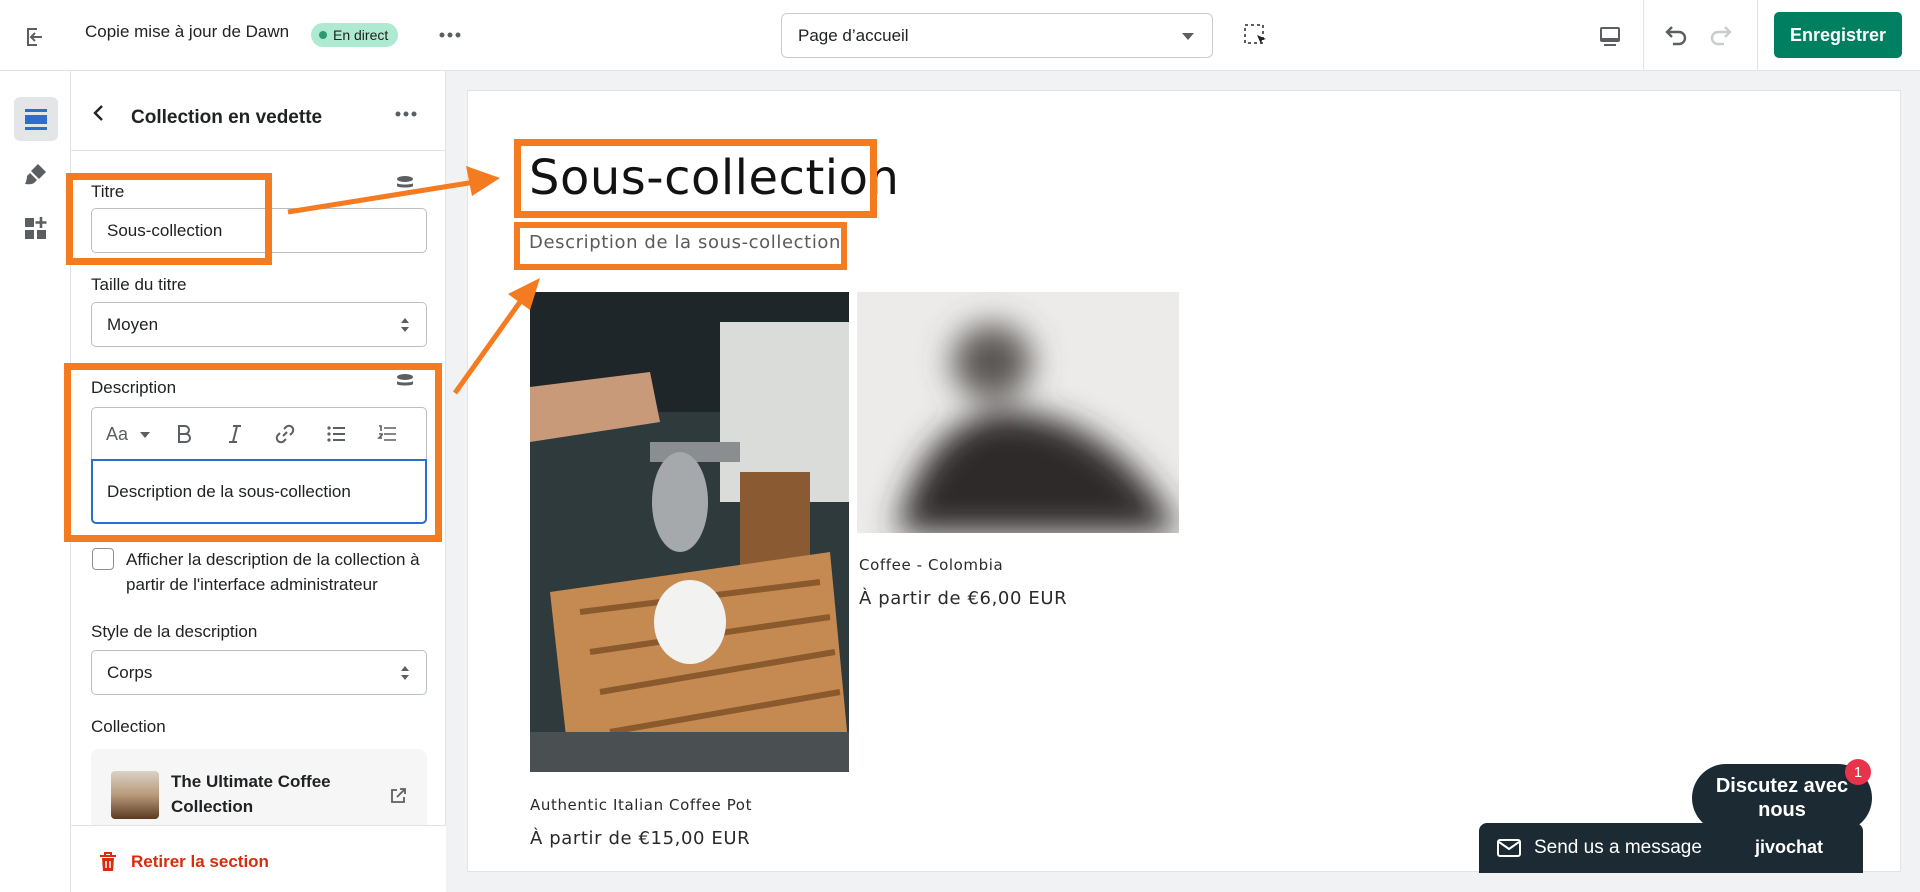 The height and width of the screenshot is (892, 1920). I want to click on chat-bar: Send us a message jivochat, so click(1671, 848).